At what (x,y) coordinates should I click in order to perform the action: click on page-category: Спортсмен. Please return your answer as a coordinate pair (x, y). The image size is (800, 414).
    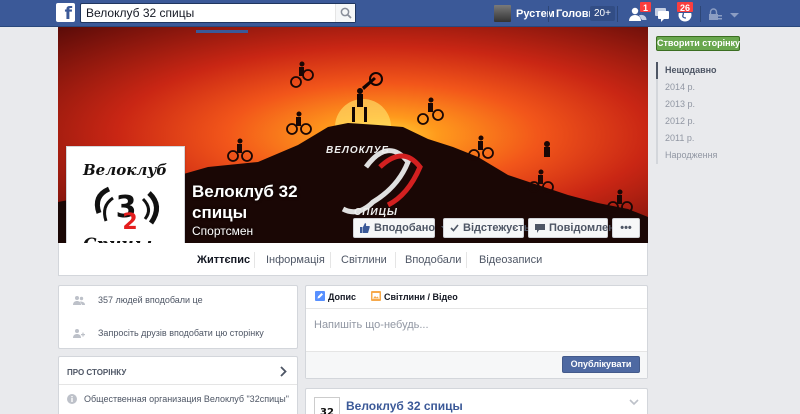
    Looking at the image, I should click on (222, 231).